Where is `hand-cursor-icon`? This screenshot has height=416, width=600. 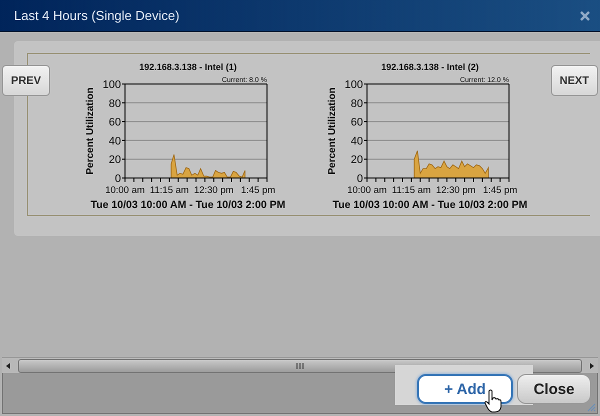 hand-cursor-icon is located at coordinates (493, 401).